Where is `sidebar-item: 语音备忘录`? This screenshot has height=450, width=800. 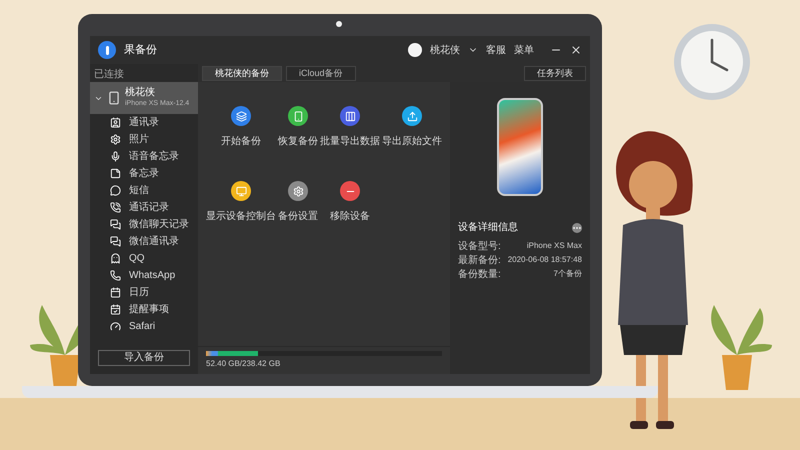
sidebar-item: 语音备忘录 is located at coordinates (144, 156).